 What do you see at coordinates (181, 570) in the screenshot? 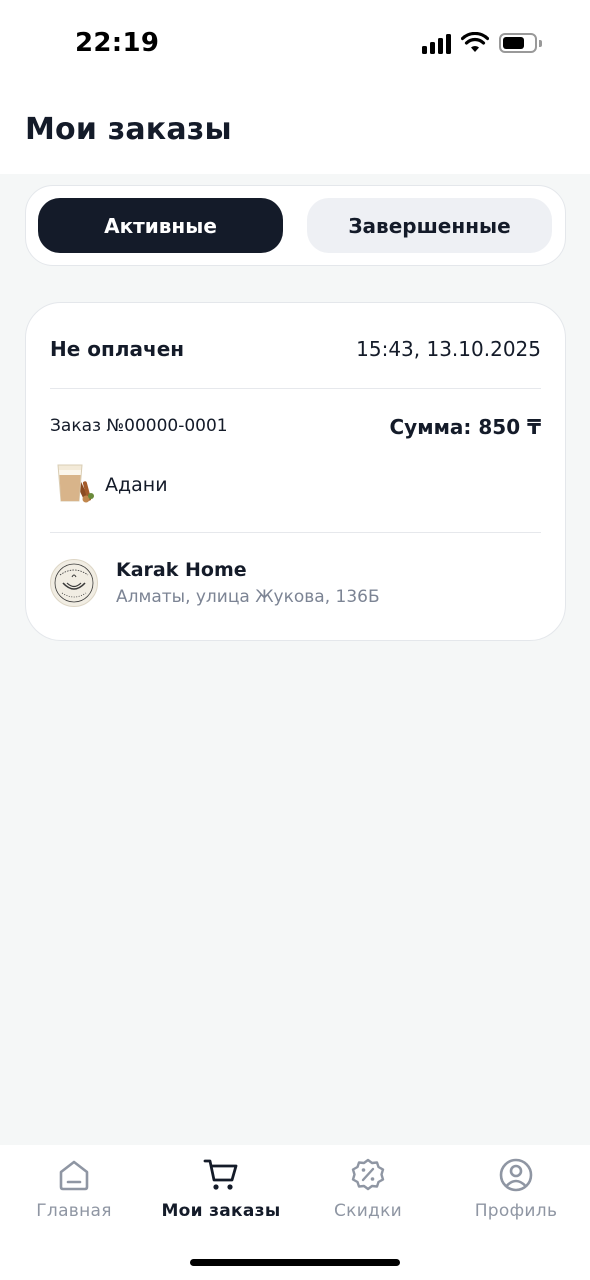
I see `shop-name: Karak Home` at bounding box center [181, 570].